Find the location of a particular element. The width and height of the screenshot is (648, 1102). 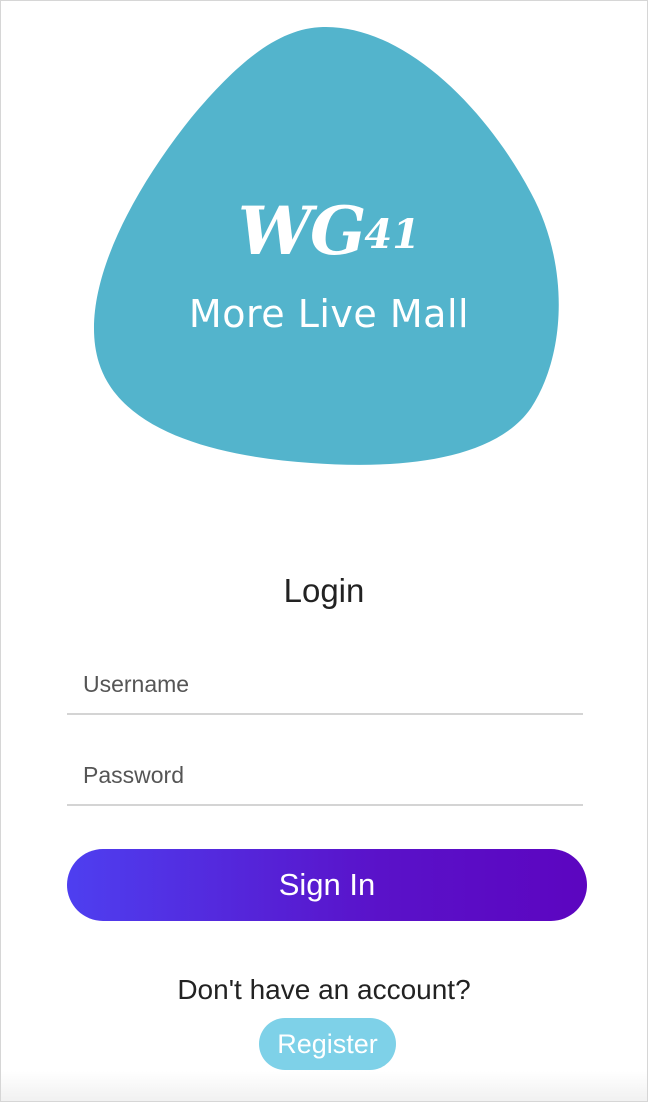

sign-in-button: Sign In is located at coordinates (327, 885).